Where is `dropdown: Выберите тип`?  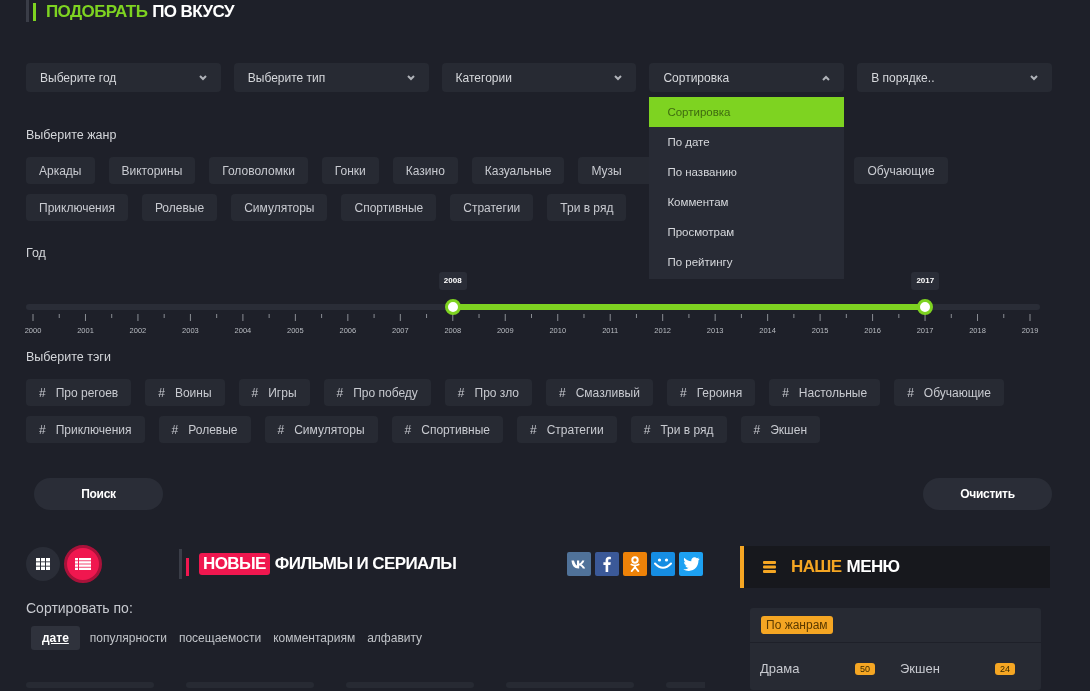
dropdown: Выберите тип is located at coordinates (331, 77).